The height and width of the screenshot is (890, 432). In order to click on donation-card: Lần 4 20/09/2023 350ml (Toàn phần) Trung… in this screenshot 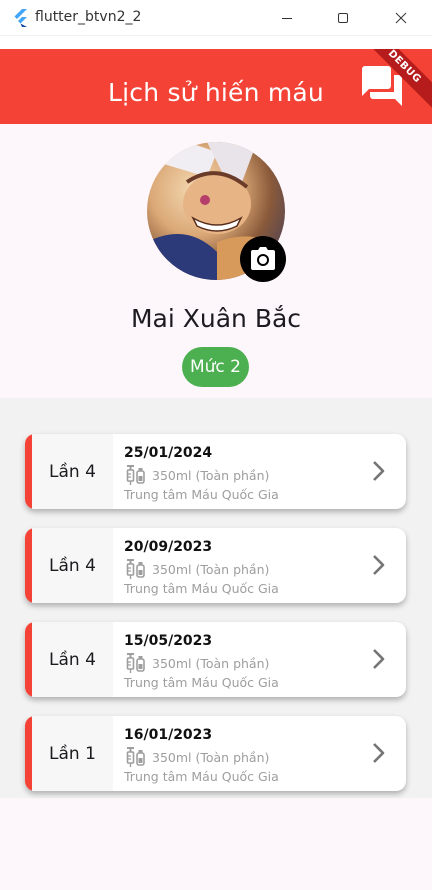, I will do `click(215, 565)`.